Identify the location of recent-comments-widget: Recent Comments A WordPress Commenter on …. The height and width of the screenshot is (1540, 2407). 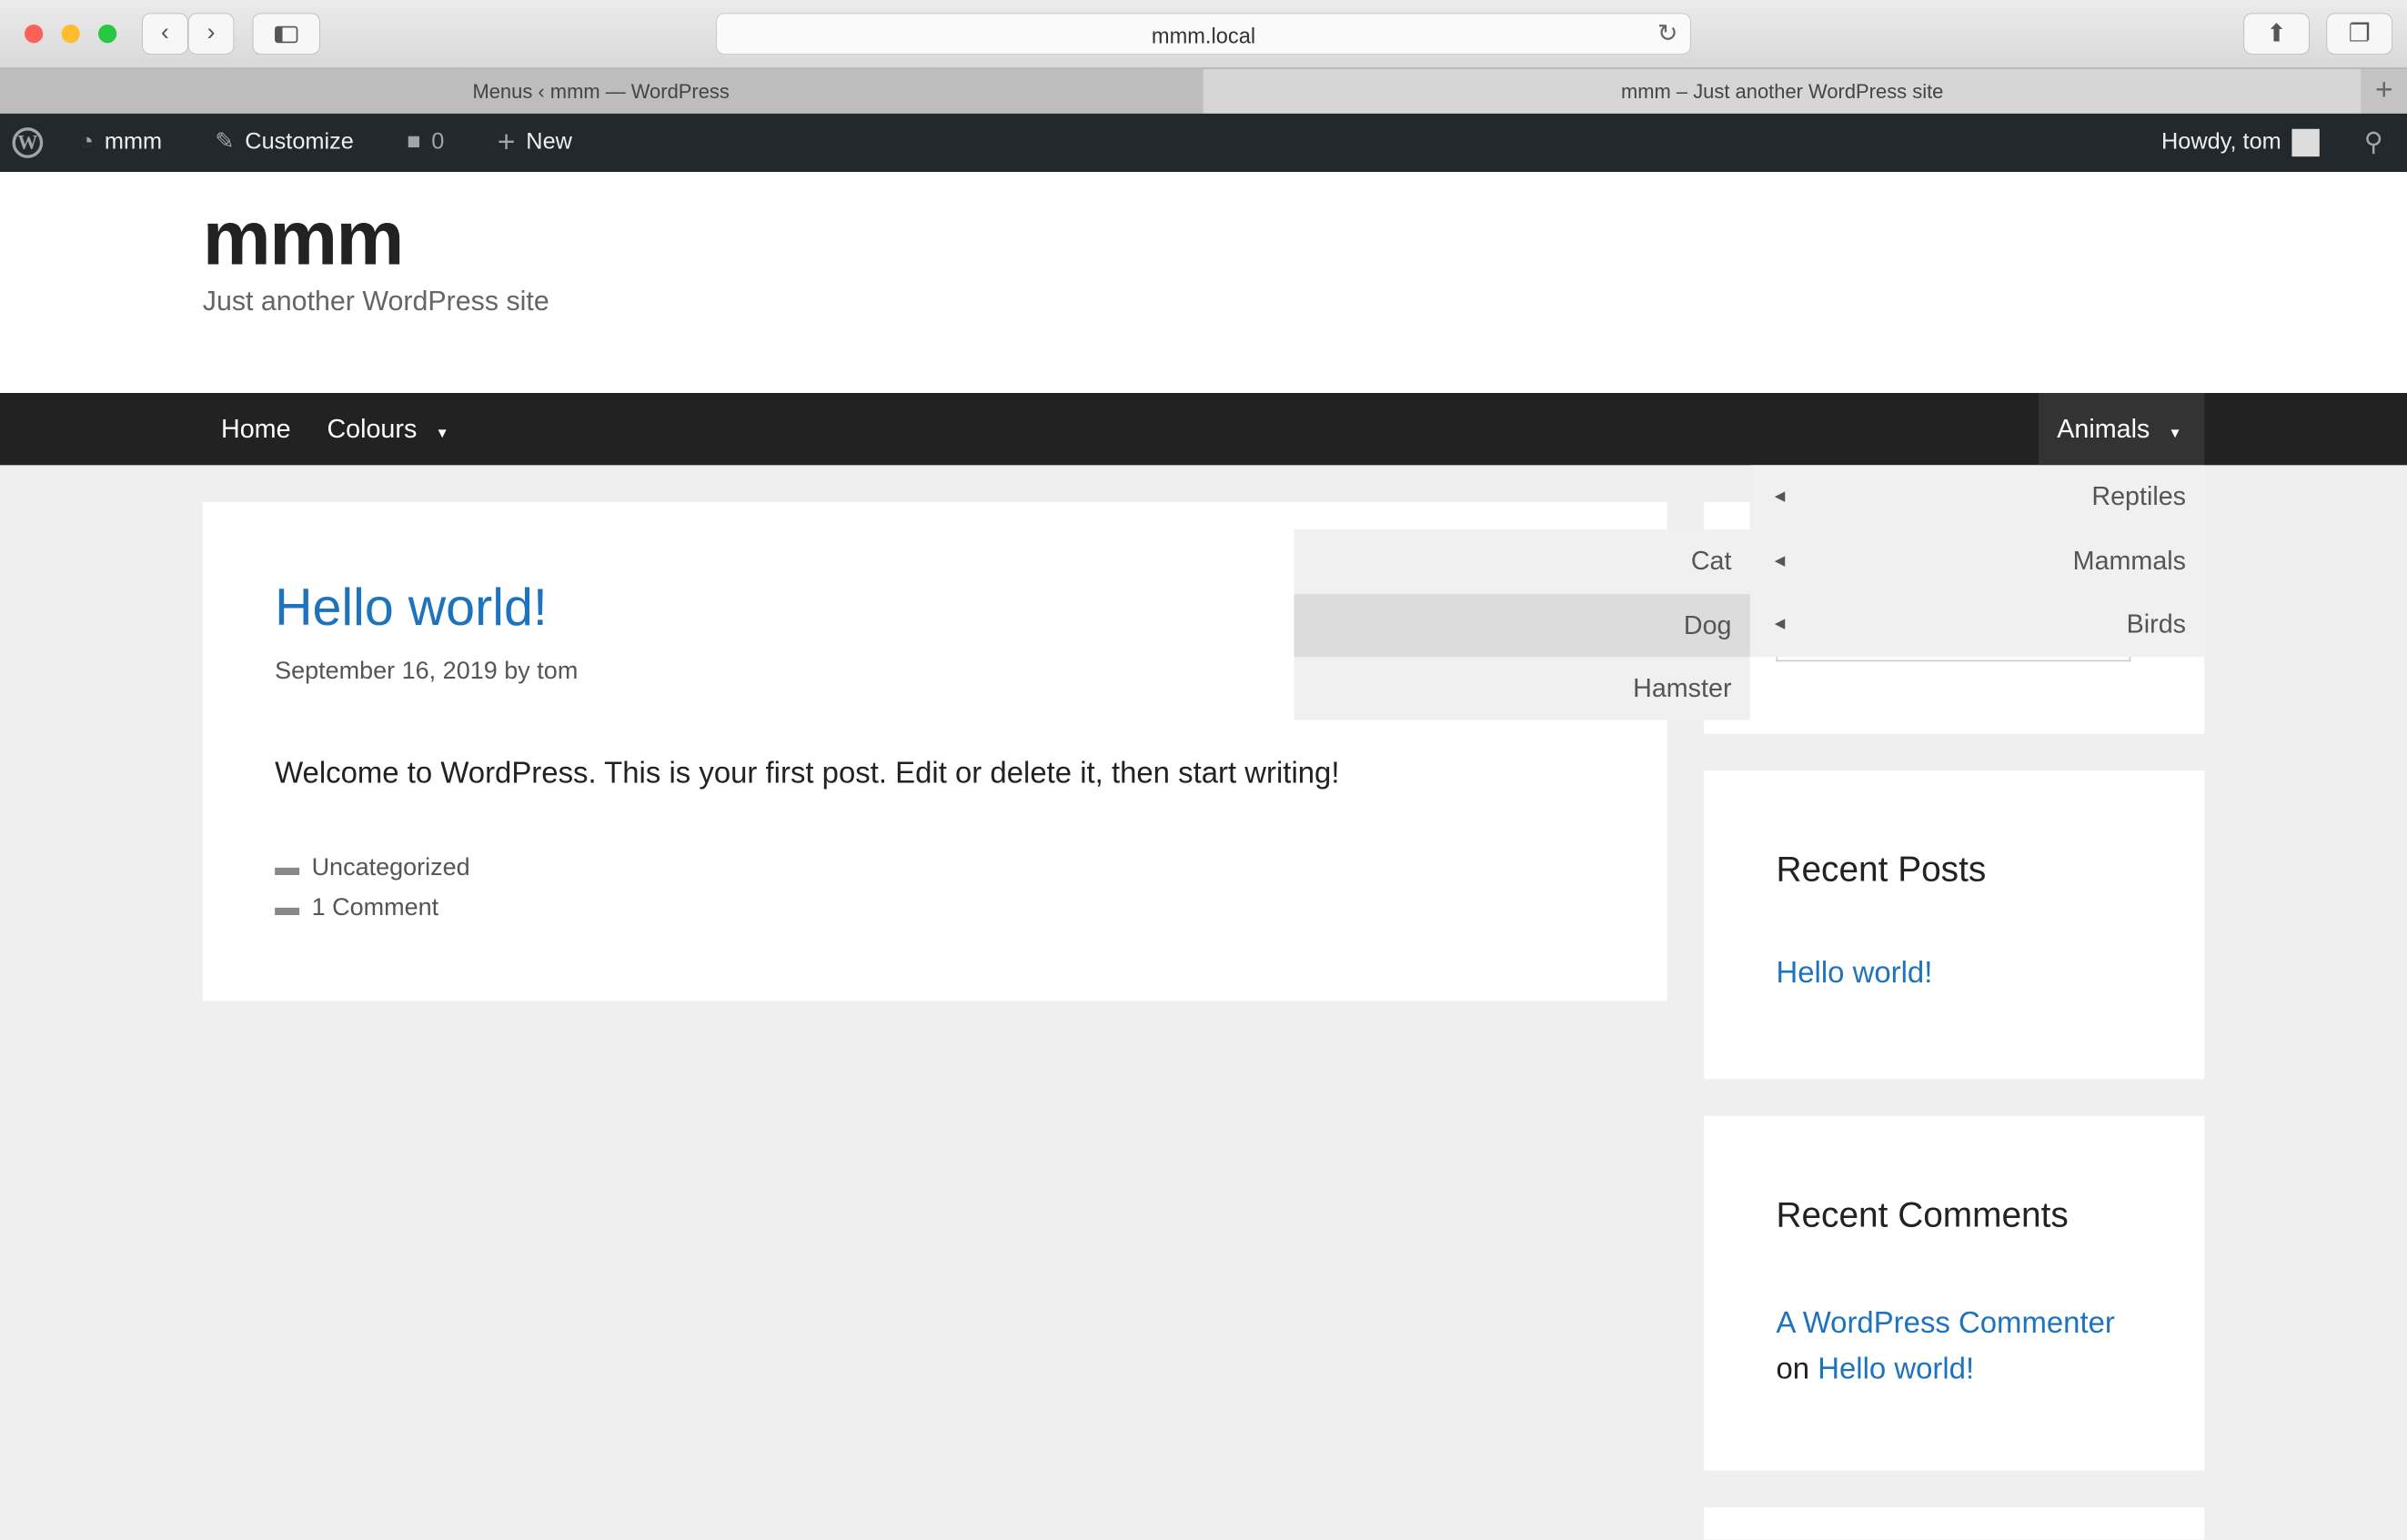
(1955, 1293).